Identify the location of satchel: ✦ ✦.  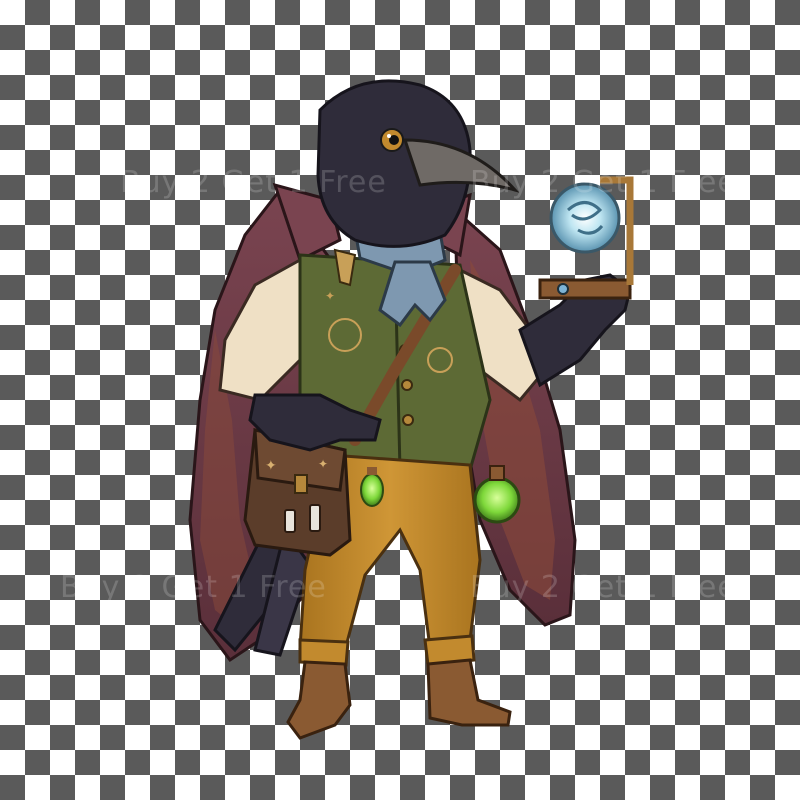
(297, 492).